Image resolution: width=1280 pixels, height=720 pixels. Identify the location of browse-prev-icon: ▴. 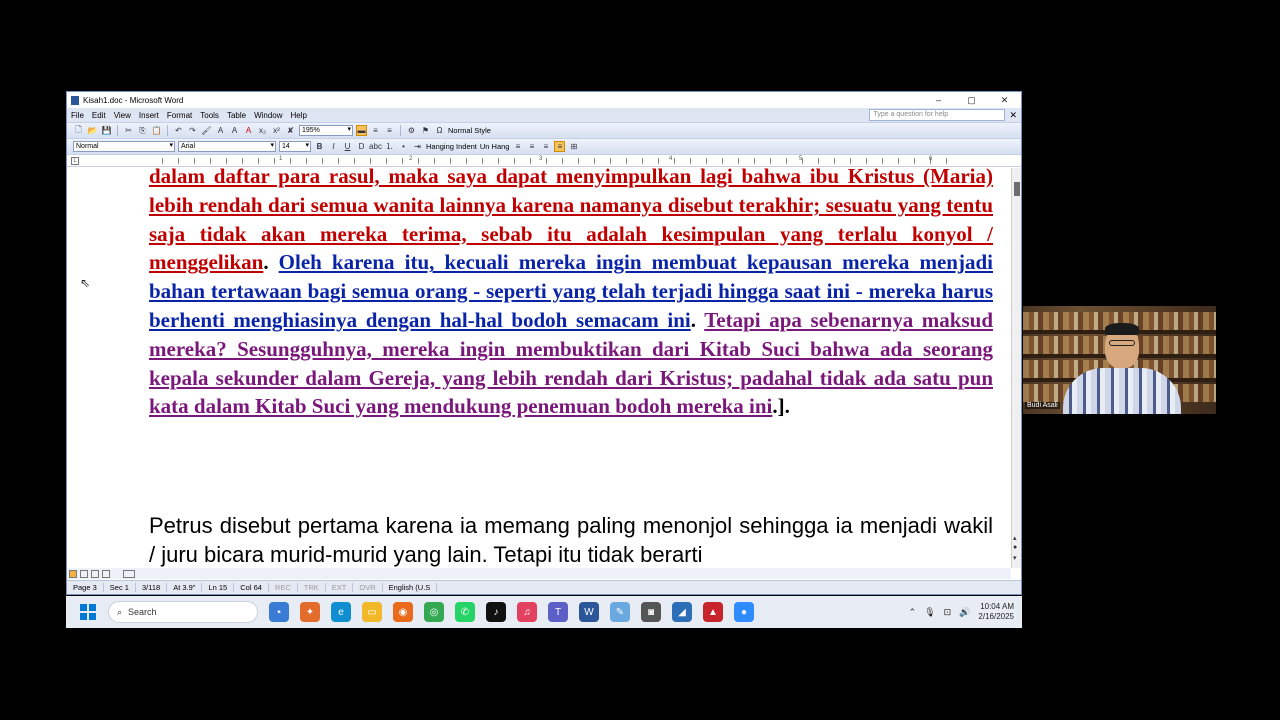
(1015, 538).